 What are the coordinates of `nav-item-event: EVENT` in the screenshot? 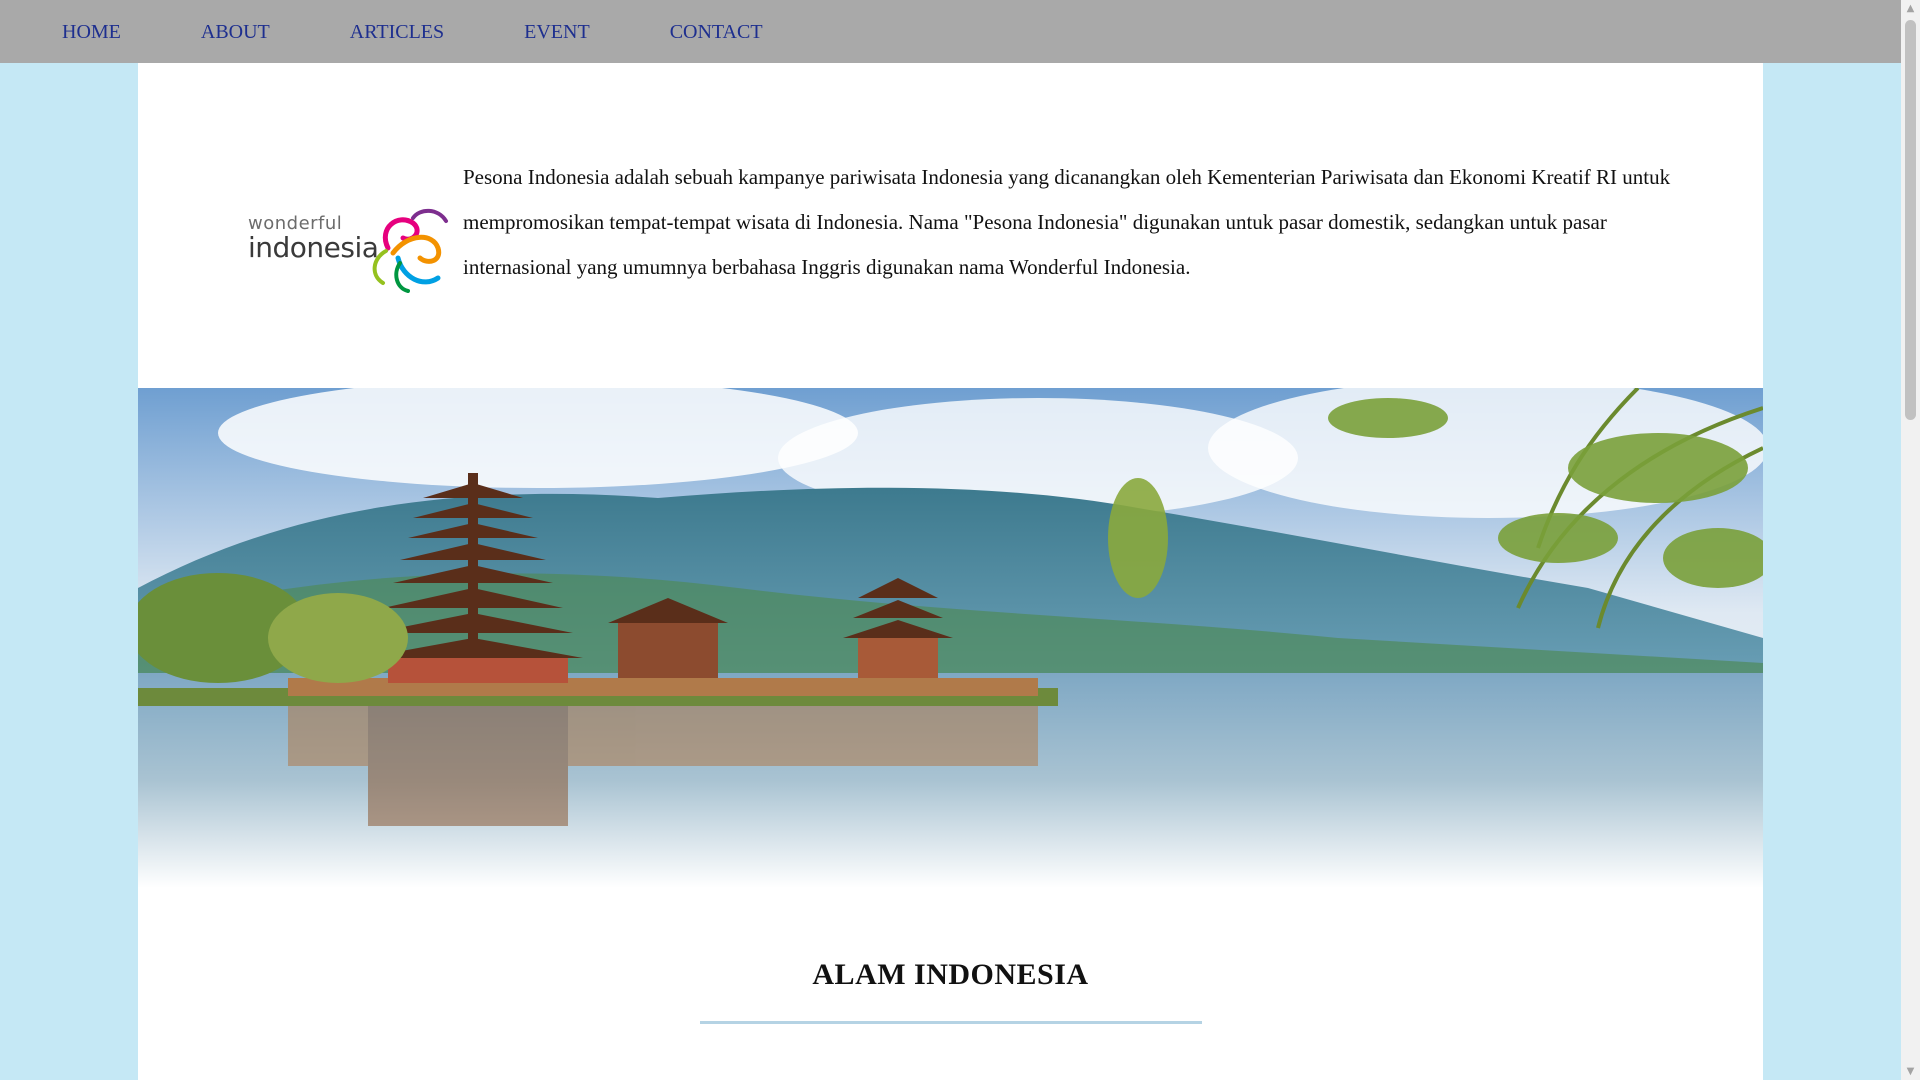 It's located at (557, 32).